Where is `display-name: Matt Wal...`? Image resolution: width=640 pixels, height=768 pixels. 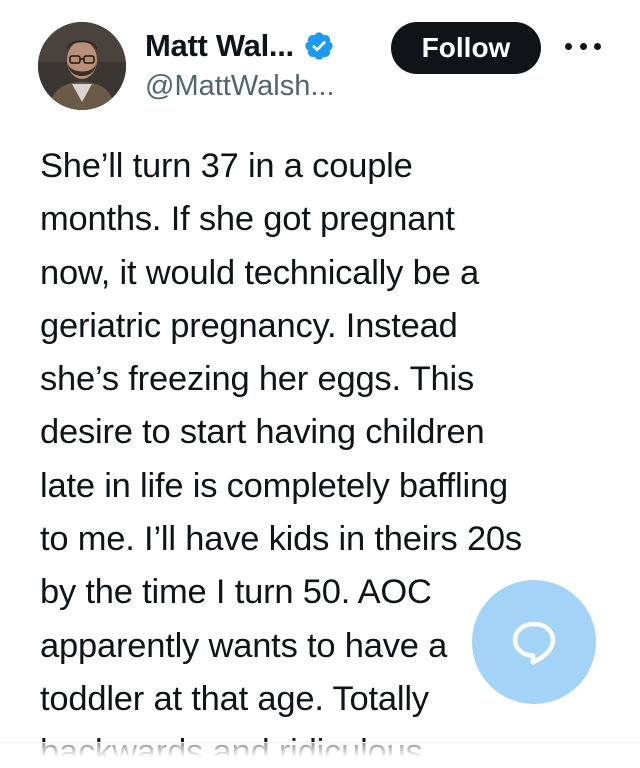
display-name: Matt Wal... is located at coordinates (219, 46).